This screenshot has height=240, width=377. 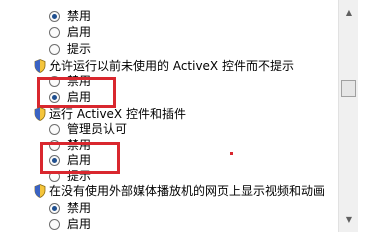 I want to click on option-enable-4: 启用, so click(x=109, y=224).